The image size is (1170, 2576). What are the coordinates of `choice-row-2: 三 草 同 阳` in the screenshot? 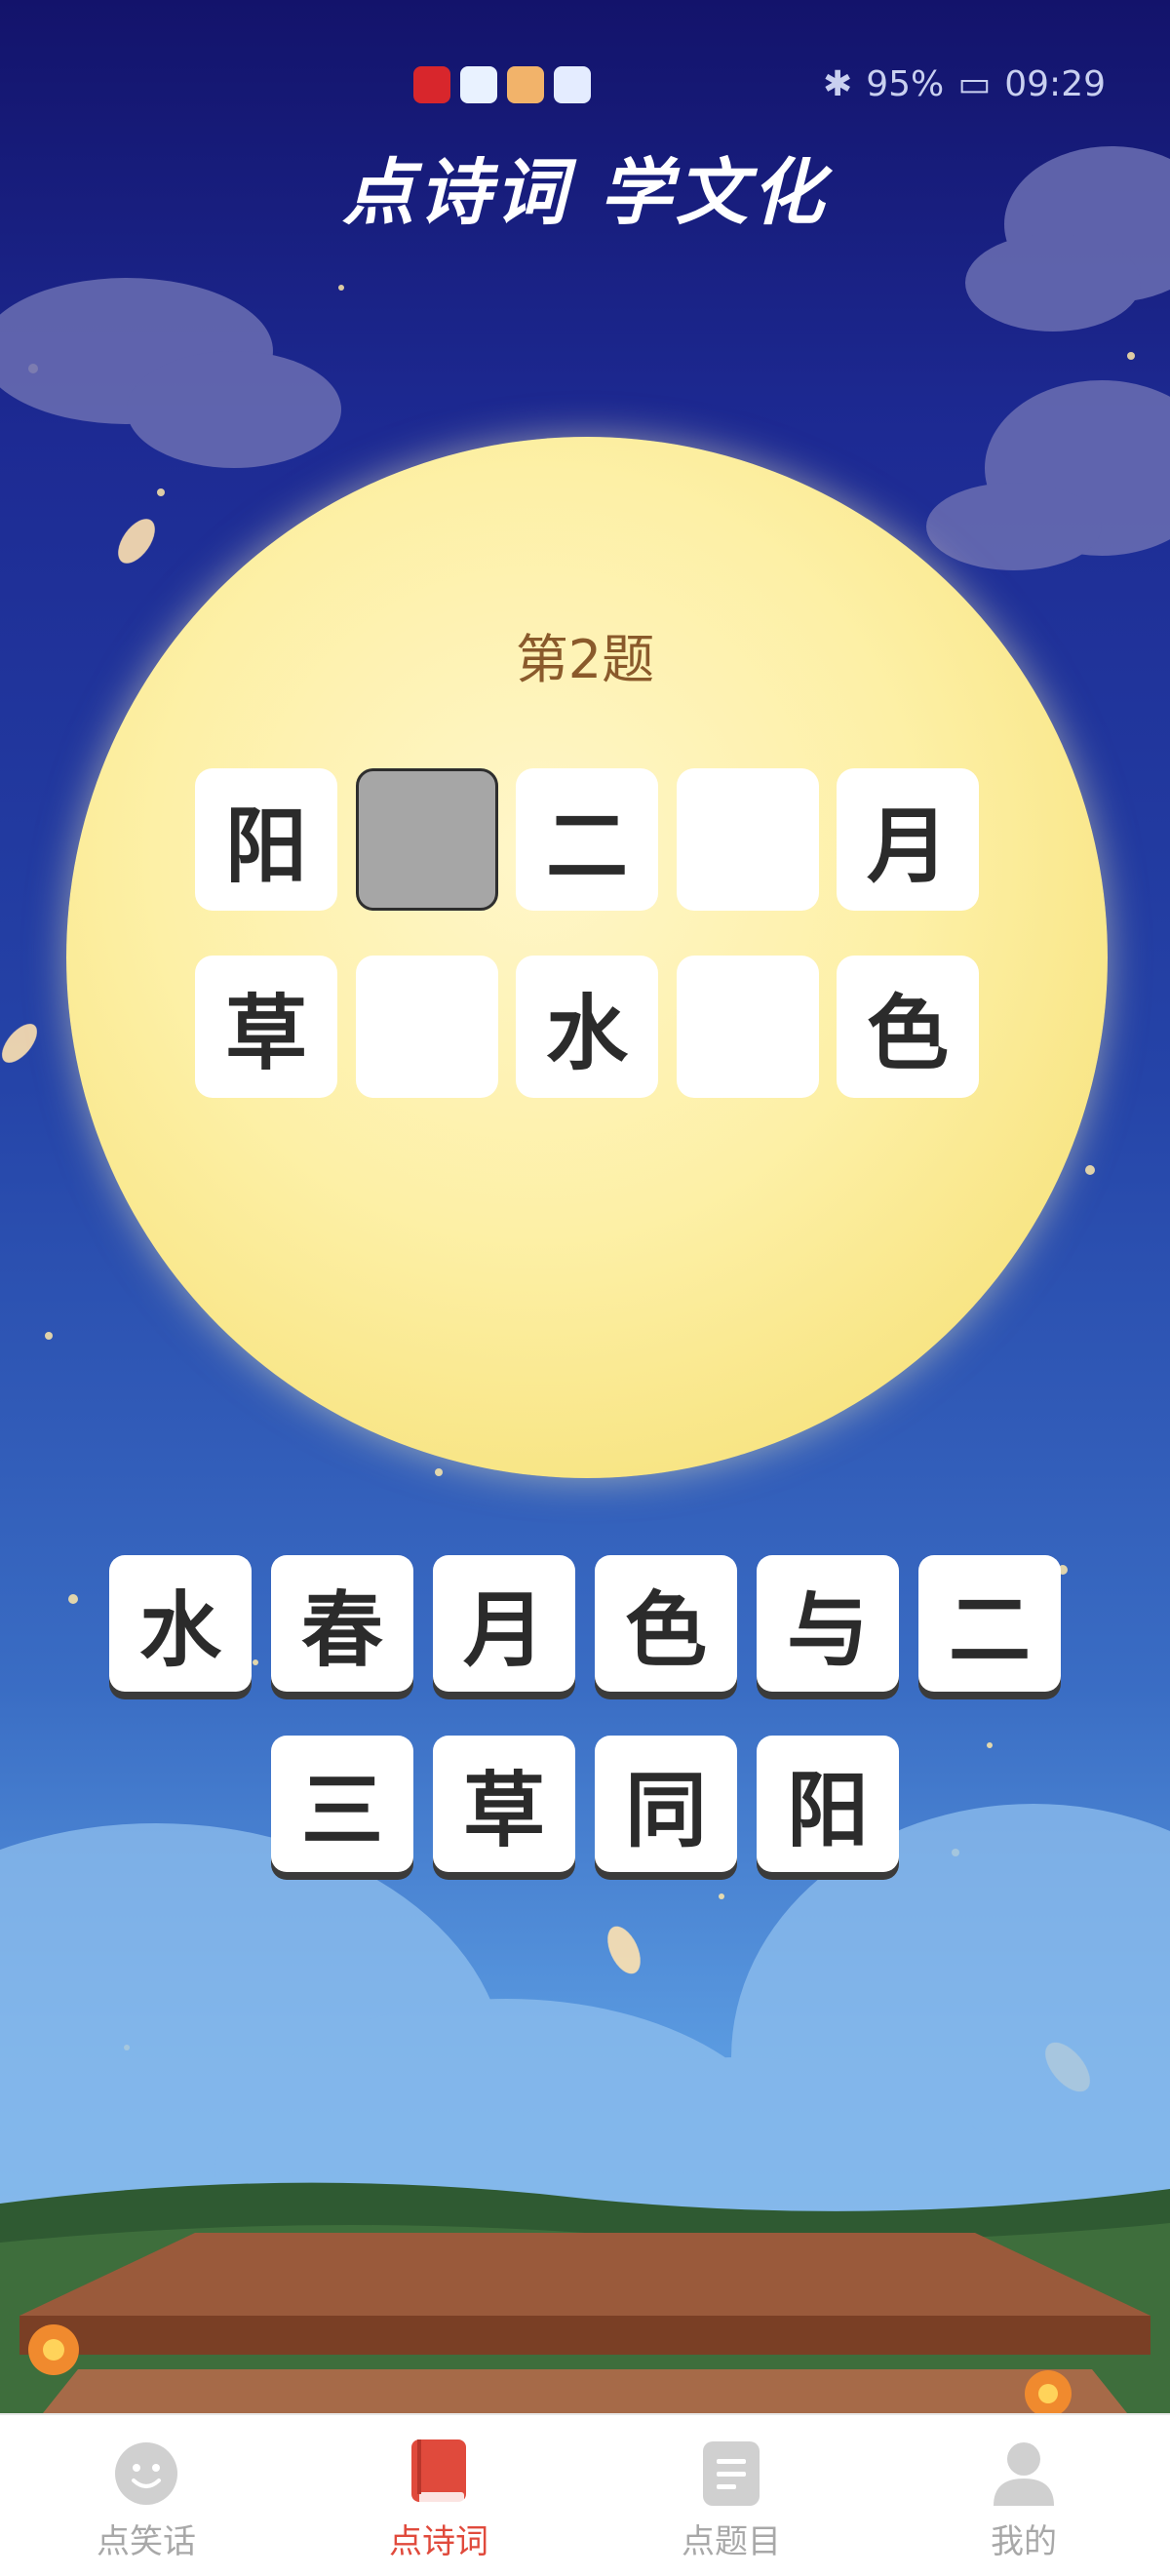 It's located at (585, 1804).